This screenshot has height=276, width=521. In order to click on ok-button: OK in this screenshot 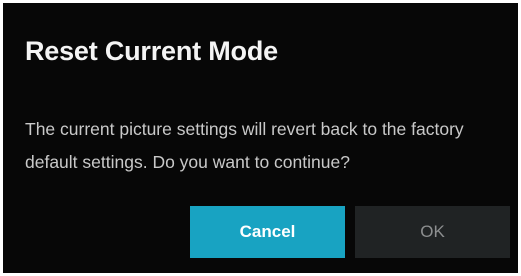, I will do `click(432, 232)`.